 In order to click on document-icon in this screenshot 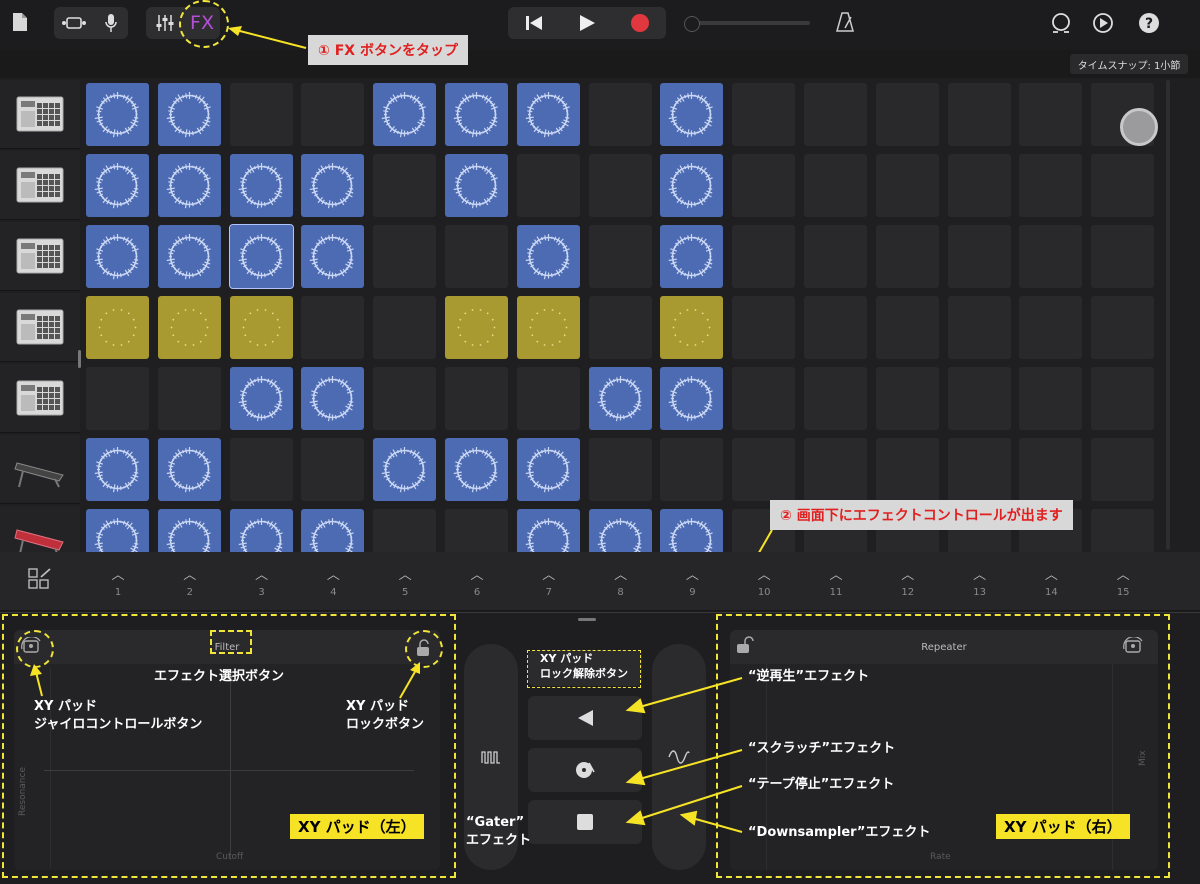, I will do `click(20, 24)`.